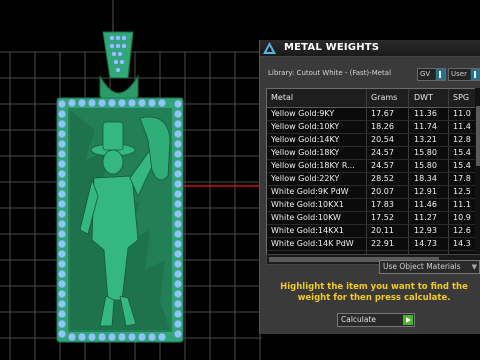 This screenshot has height=360, width=480. I want to click on column-header-spg: SPG, so click(461, 97).